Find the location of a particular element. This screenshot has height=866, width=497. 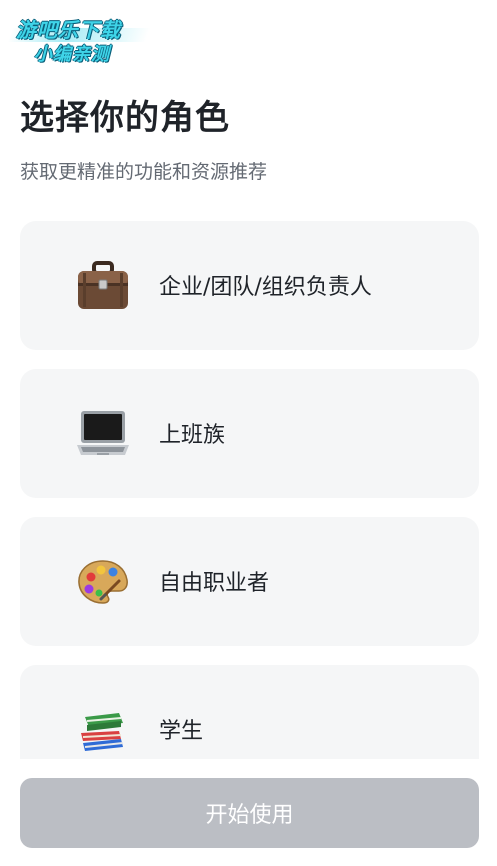

palette-icon is located at coordinates (103, 582).